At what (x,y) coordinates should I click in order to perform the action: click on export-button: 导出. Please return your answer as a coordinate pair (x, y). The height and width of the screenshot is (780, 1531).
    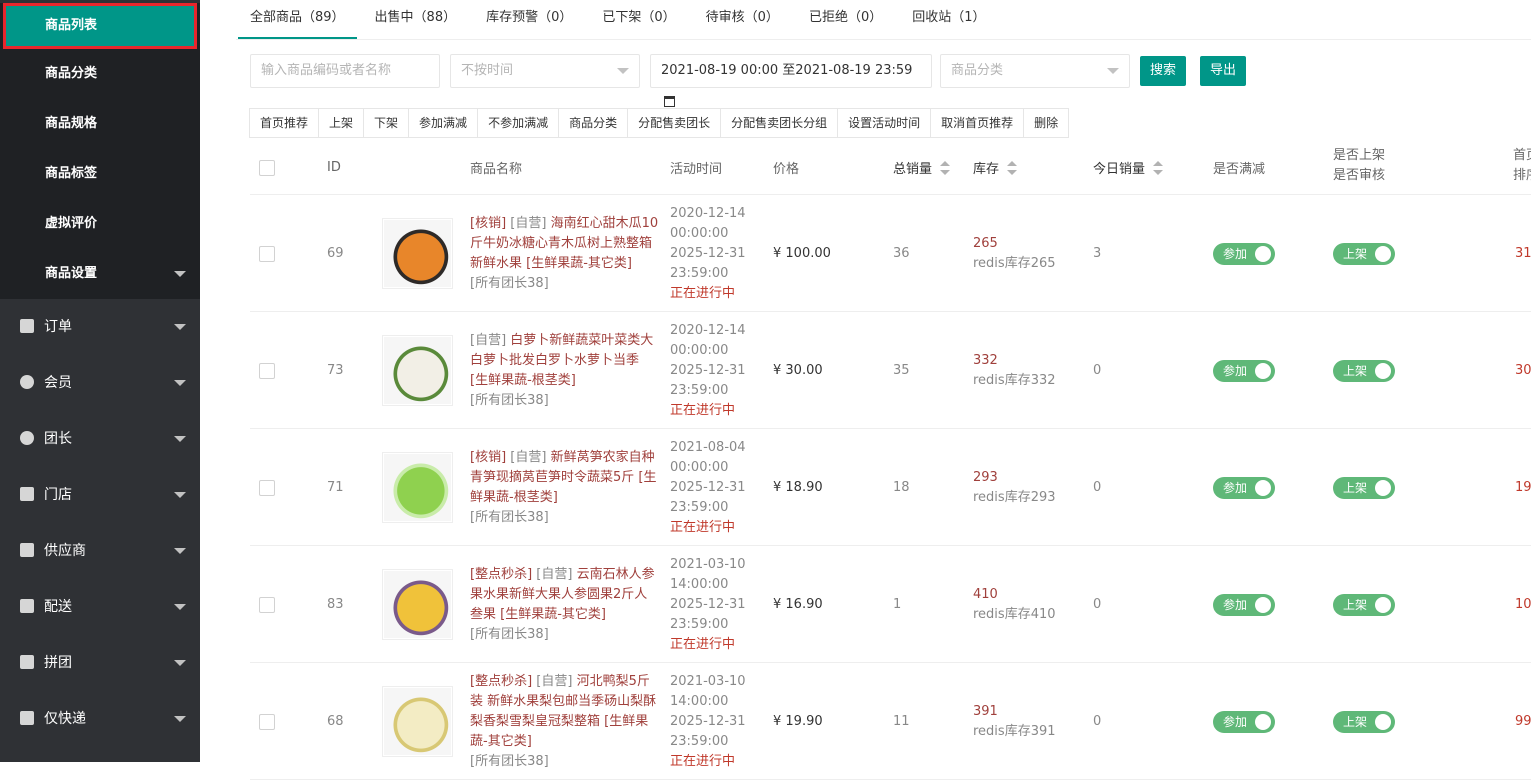
    Looking at the image, I should click on (1223, 71).